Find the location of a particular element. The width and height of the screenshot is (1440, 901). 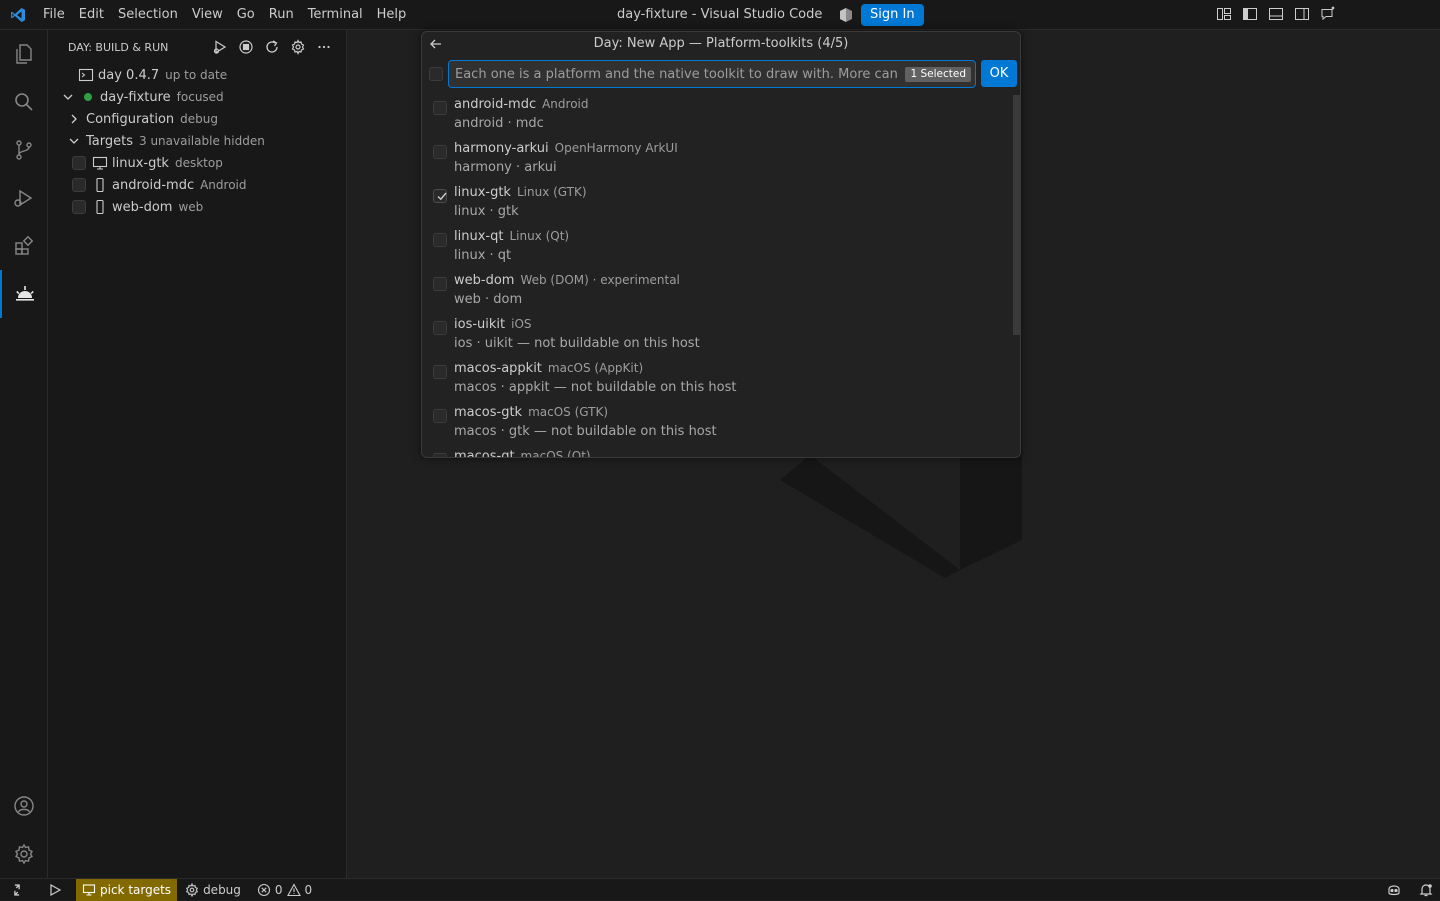

run-debug-icon is located at coordinates (24, 198).